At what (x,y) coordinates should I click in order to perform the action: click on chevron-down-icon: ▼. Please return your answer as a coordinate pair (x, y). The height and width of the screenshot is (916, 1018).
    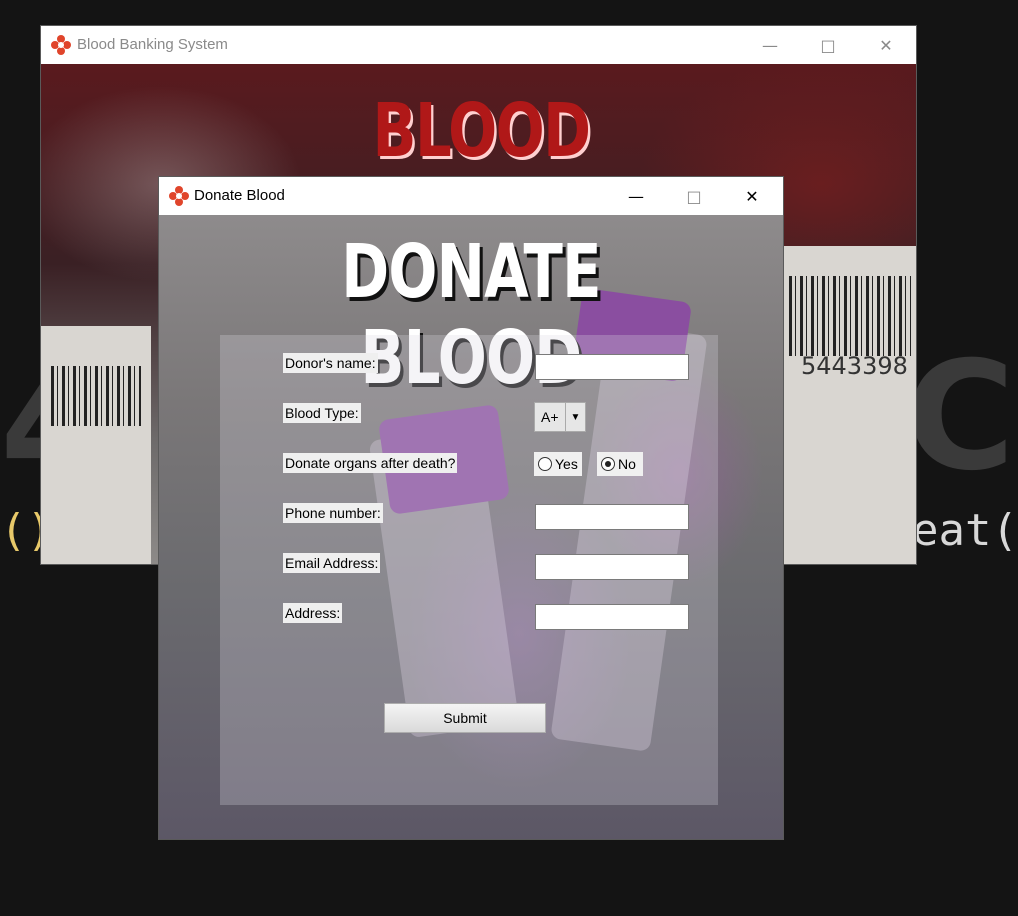
    Looking at the image, I should click on (575, 417).